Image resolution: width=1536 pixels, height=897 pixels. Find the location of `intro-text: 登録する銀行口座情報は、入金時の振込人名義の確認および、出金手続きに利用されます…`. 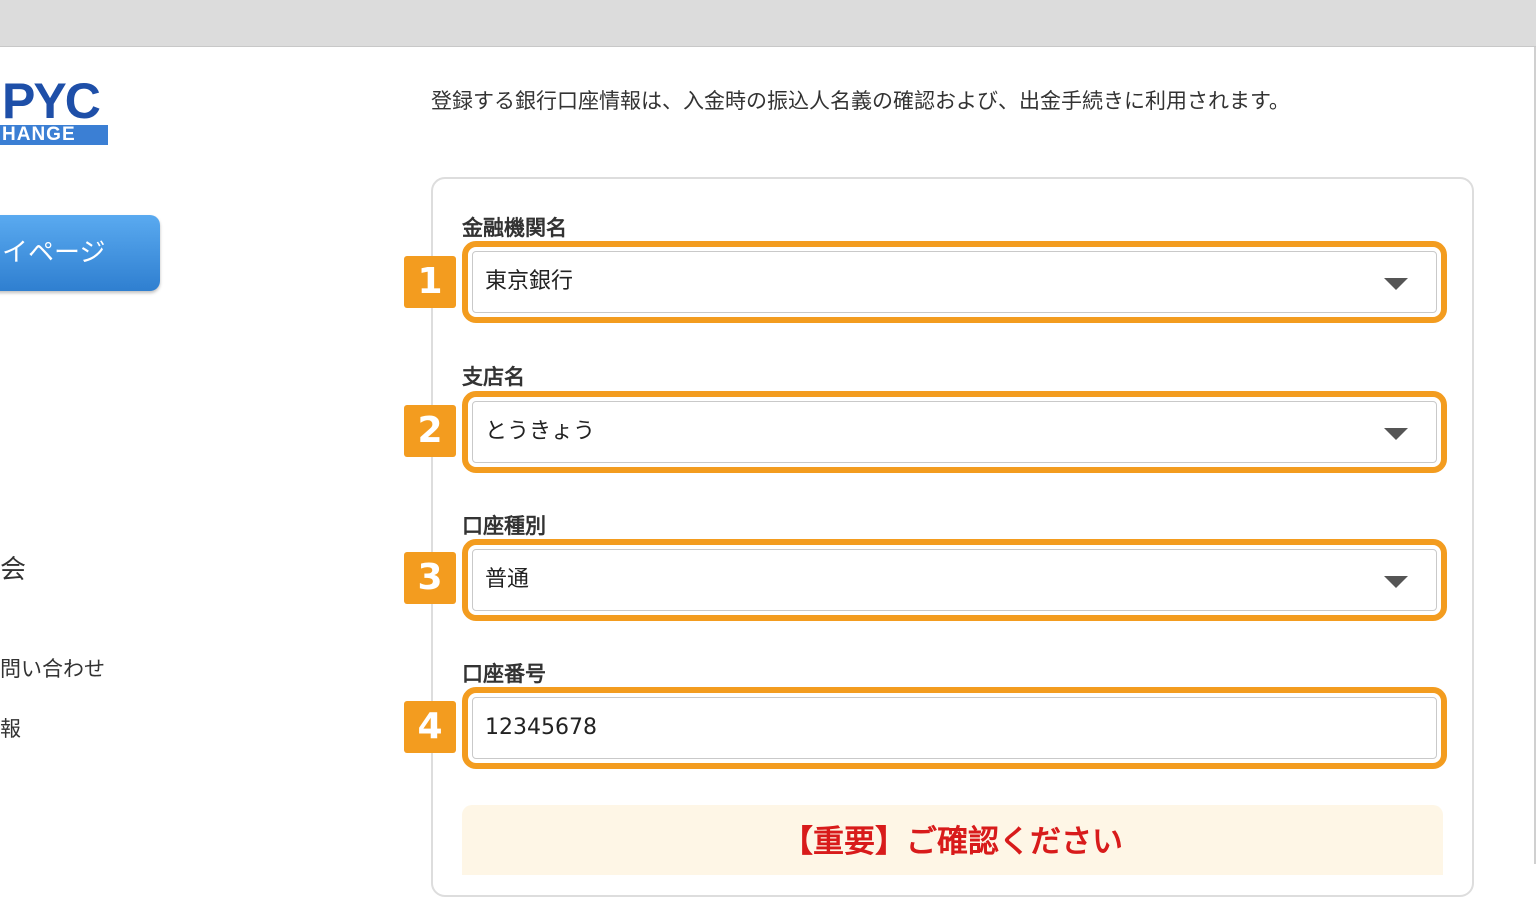

intro-text: 登録する銀行口座情報は、入金時の振込人名義の確認および、出金手続きに利用されます… is located at coordinates (860, 101).